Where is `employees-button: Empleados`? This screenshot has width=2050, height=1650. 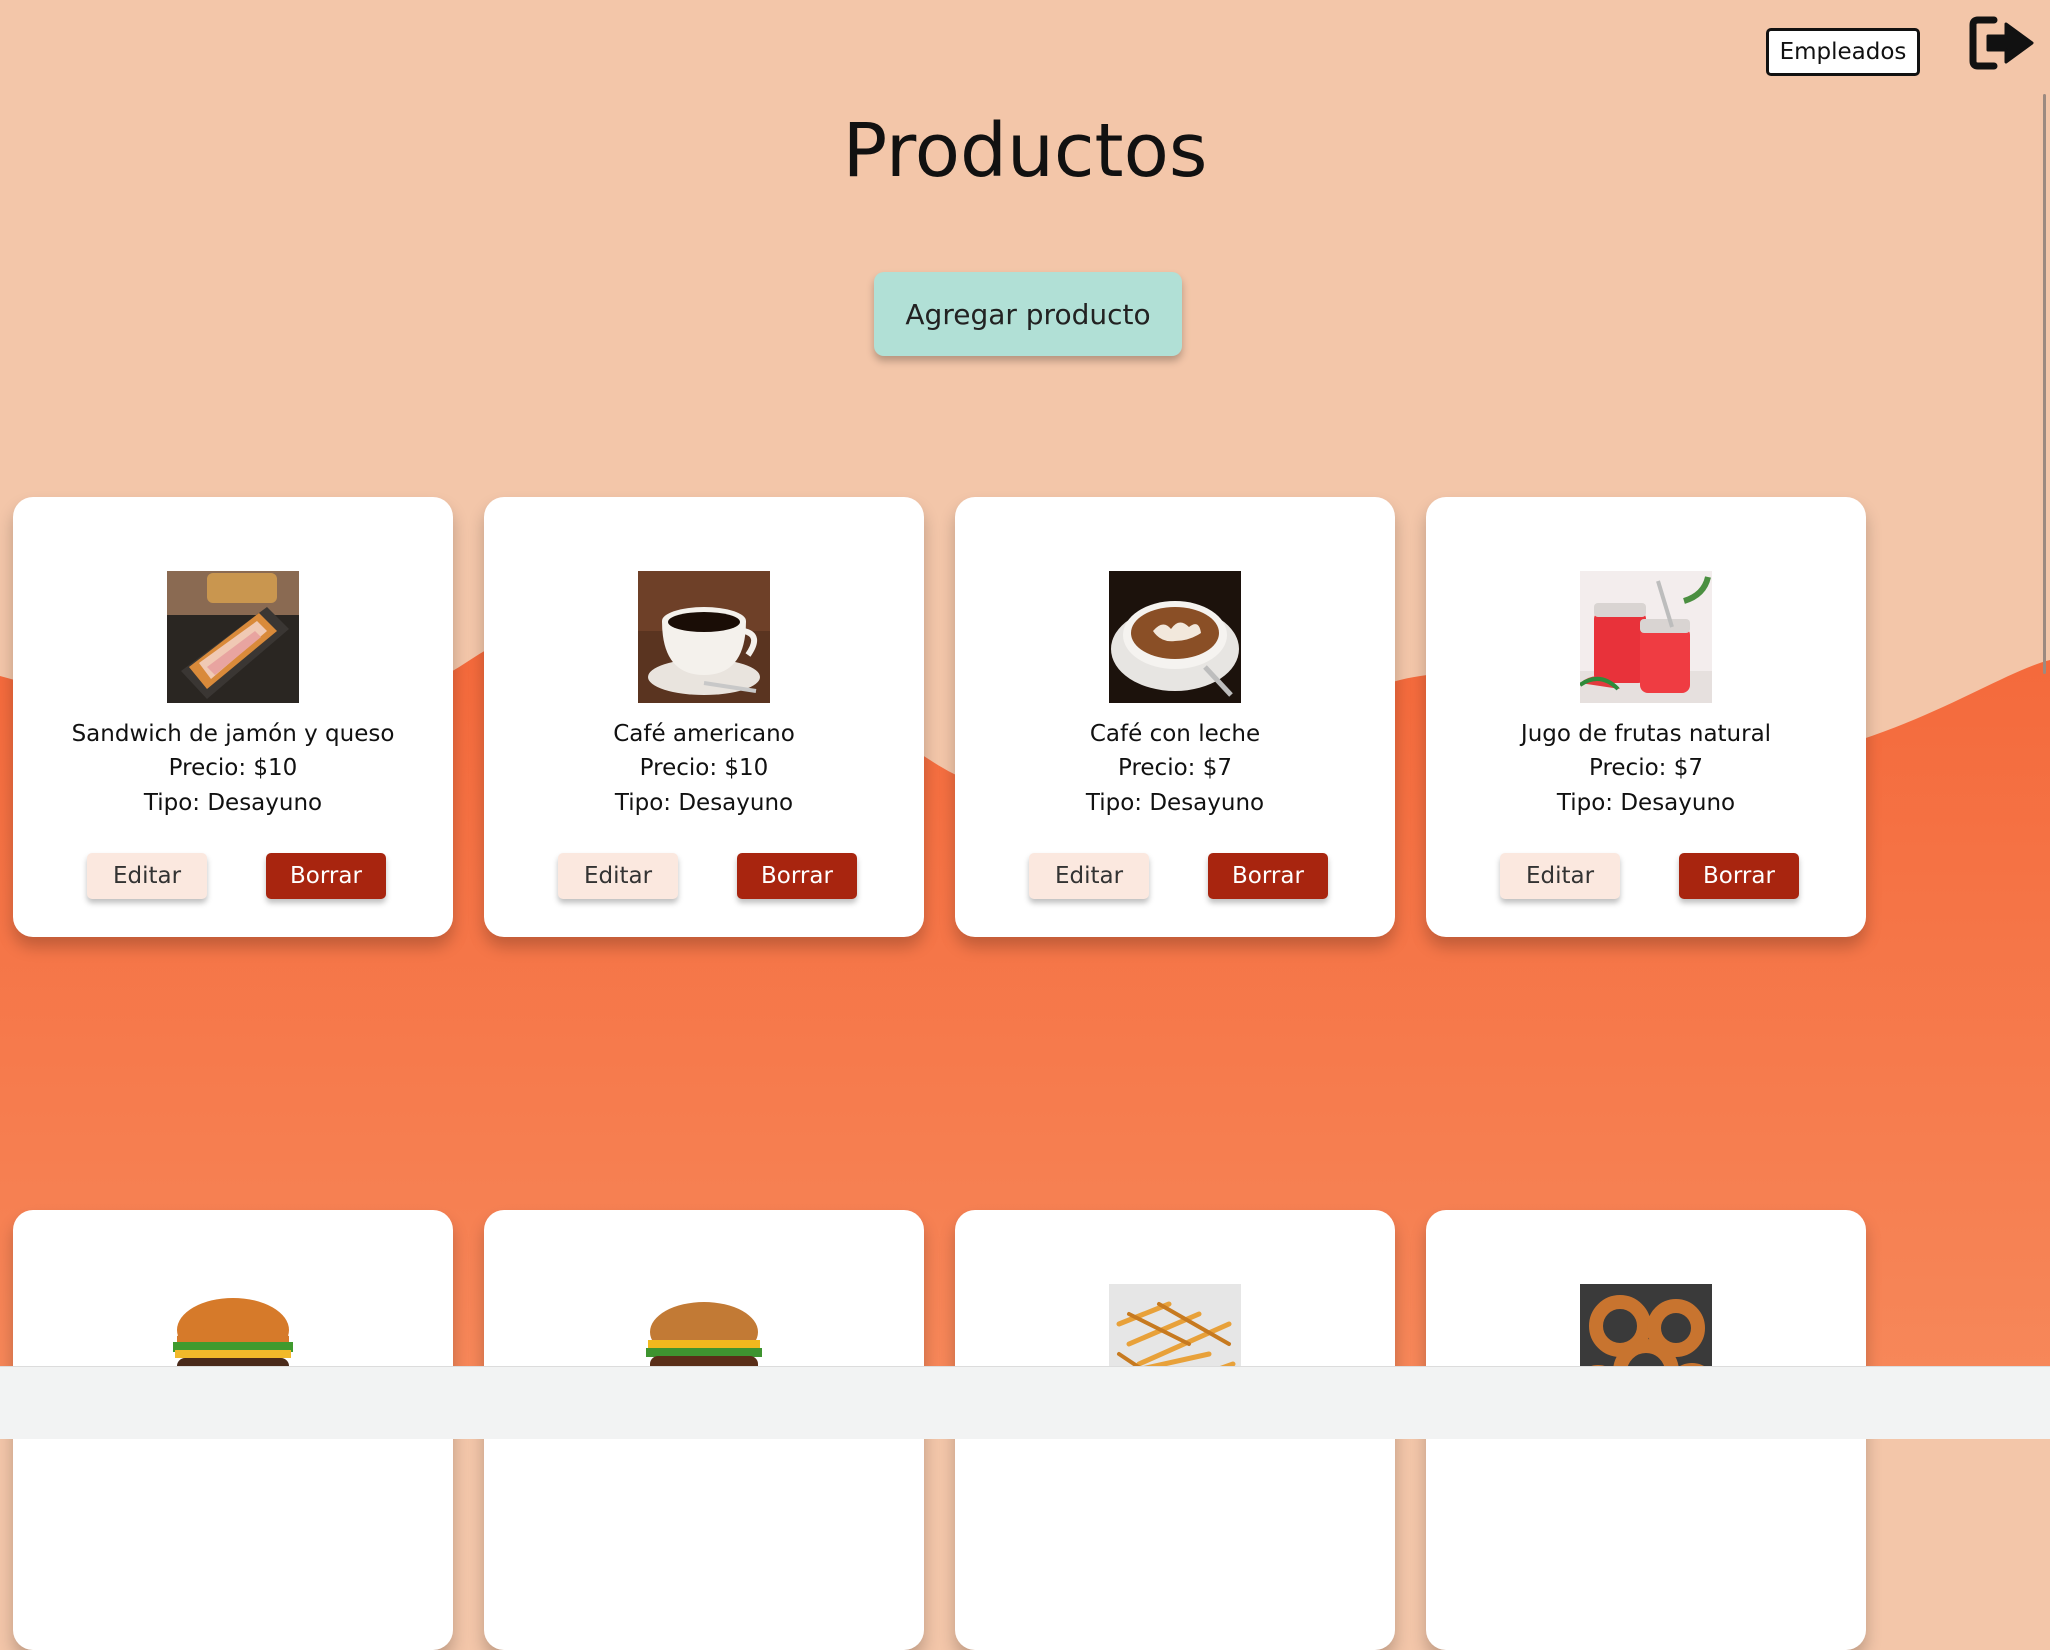
employees-button: Empleados is located at coordinates (1843, 52).